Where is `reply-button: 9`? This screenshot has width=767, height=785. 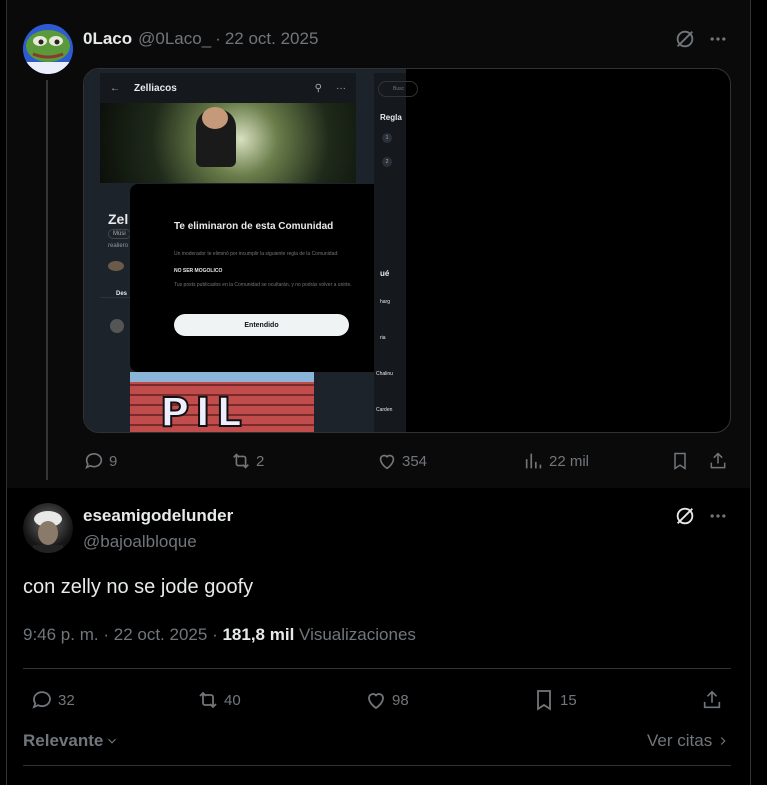
reply-button: 9 is located at coordinates (100, 461).